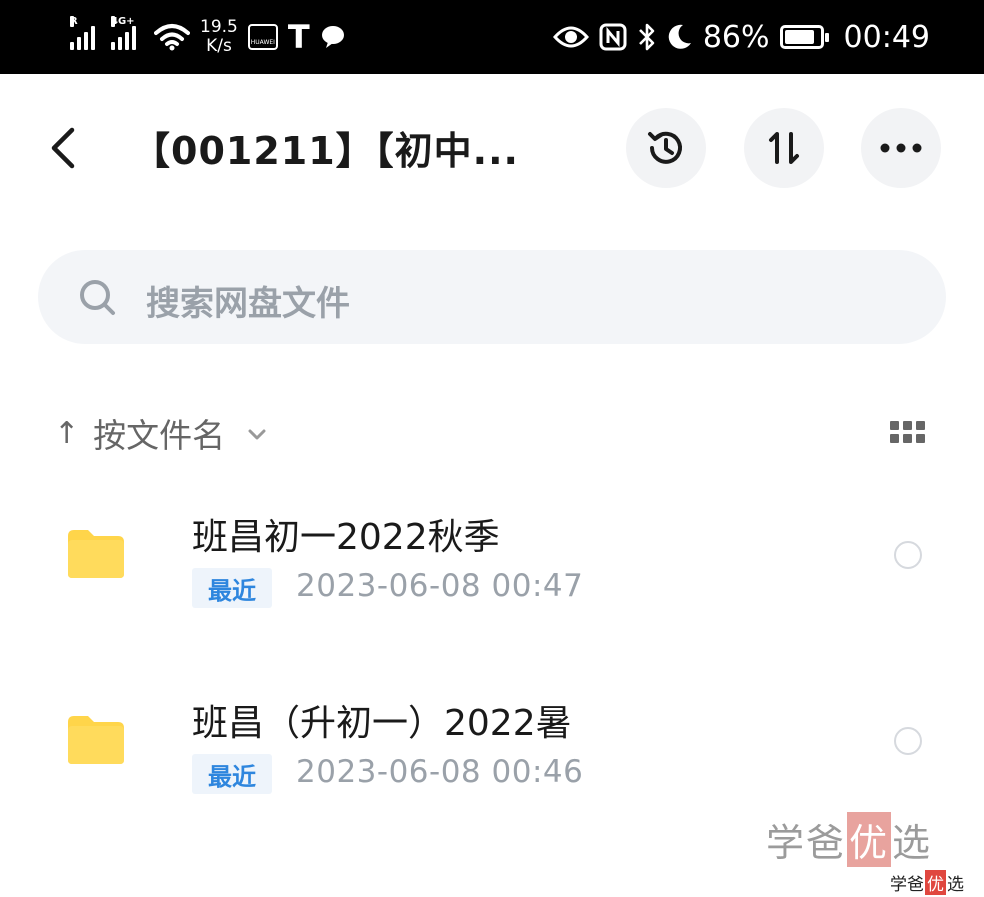 Image resolution: width=984 pixels, height=897 pixels. I want to click on bluetooth-icon, so click(646, 37).